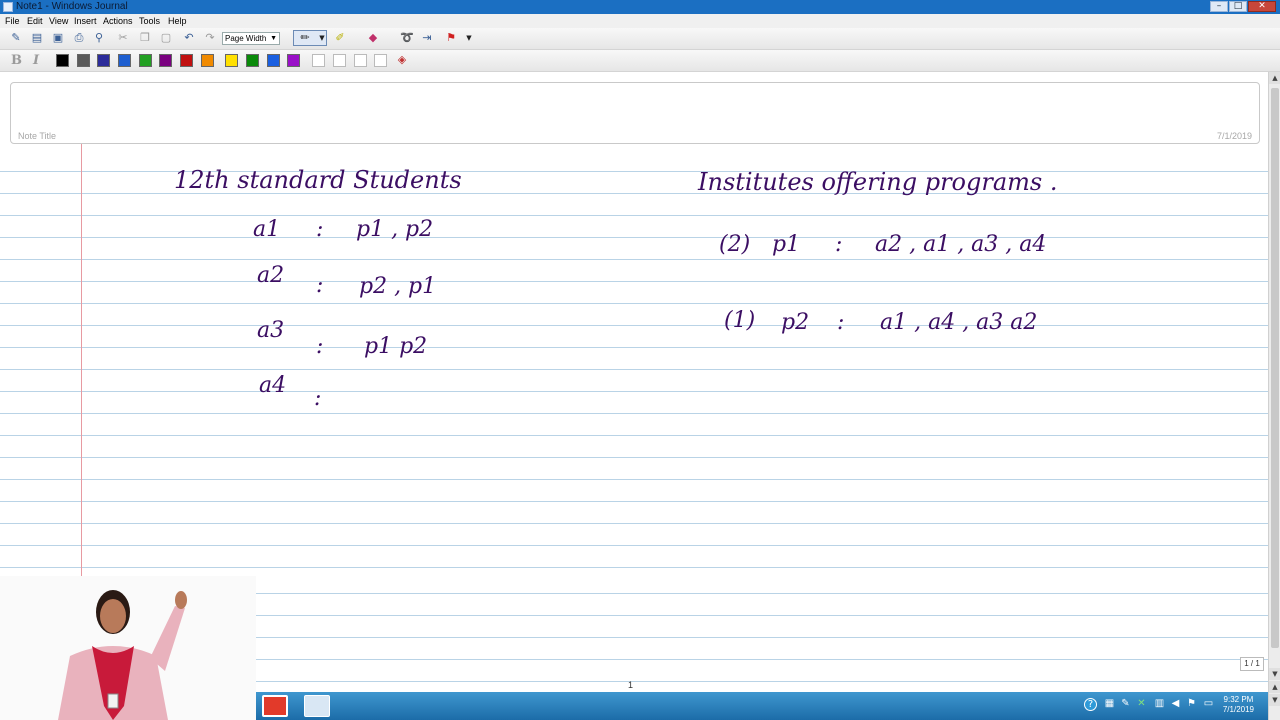  What do you see at coordinates (275, 706) in the screenshot?
I see `camtasia-app-button` at bounding box center [275, 706].